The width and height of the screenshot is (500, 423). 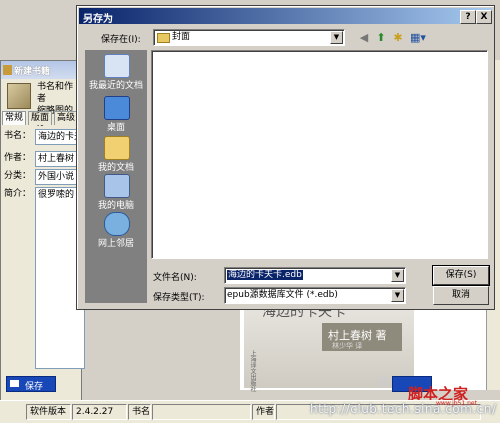 I want to click on my-computer-icon, so click(x=117, y=186).